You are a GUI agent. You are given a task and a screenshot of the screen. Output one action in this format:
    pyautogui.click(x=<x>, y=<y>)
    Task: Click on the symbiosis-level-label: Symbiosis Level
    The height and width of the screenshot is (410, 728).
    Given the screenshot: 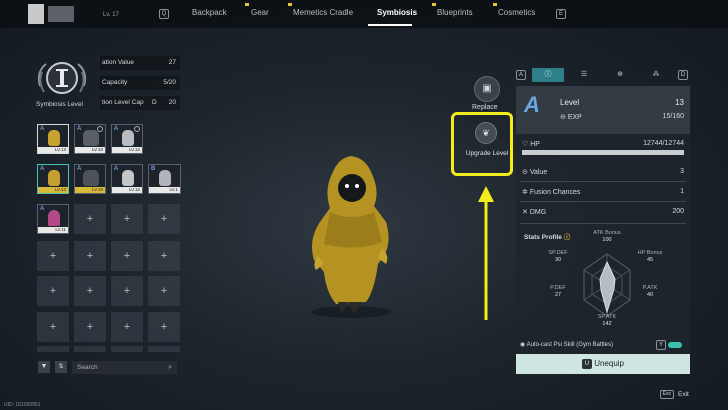 What is the action you would take?
    pyautogui.click(x=59, y=104)
    